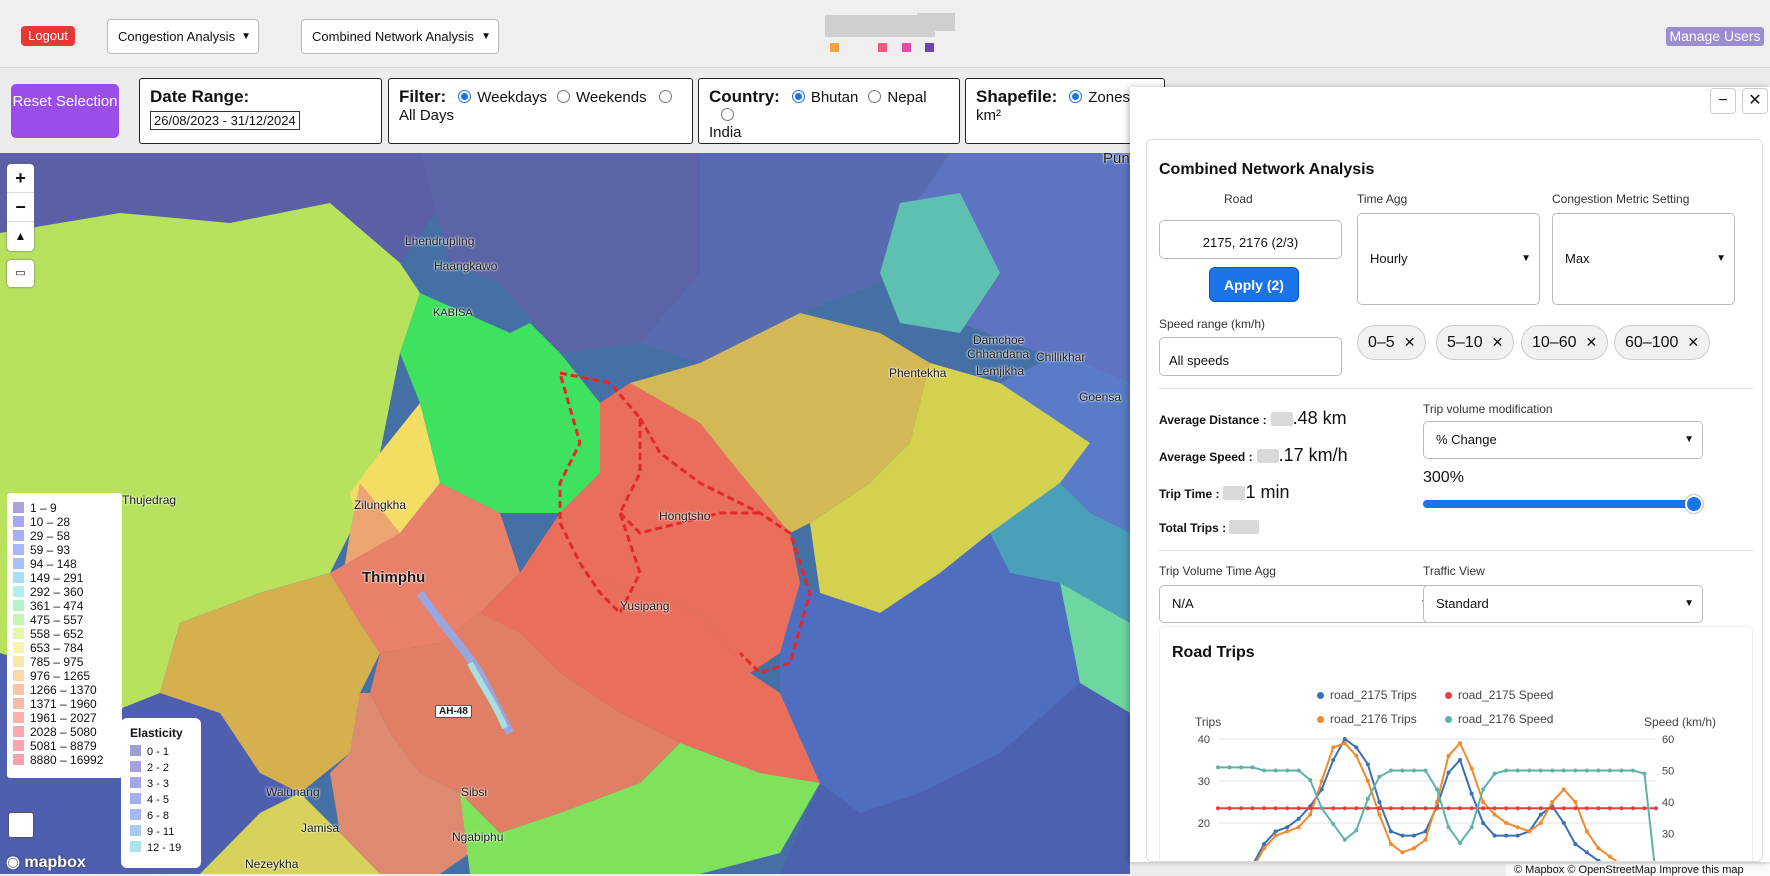 This screenshot has height=876, width=1770. I want to click on nepal-radio, so click(875, 96).